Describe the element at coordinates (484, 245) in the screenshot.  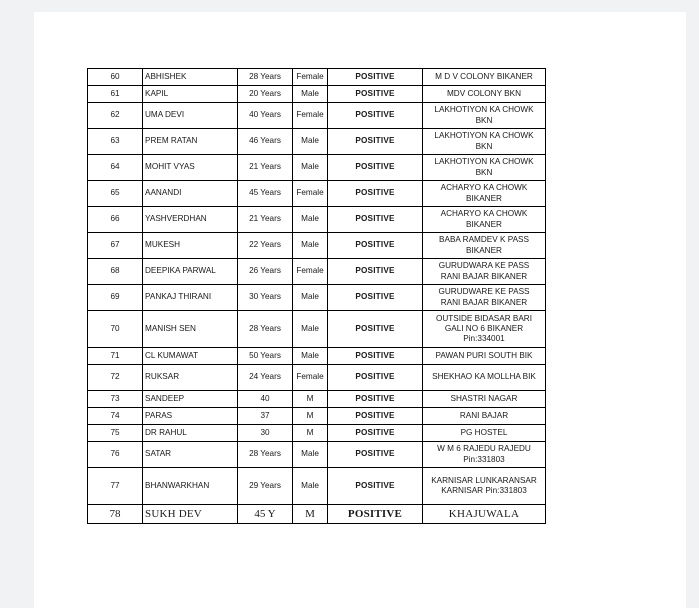
I see `cell-address: BABA RAMDEV K PASS BIKANER` at that location.